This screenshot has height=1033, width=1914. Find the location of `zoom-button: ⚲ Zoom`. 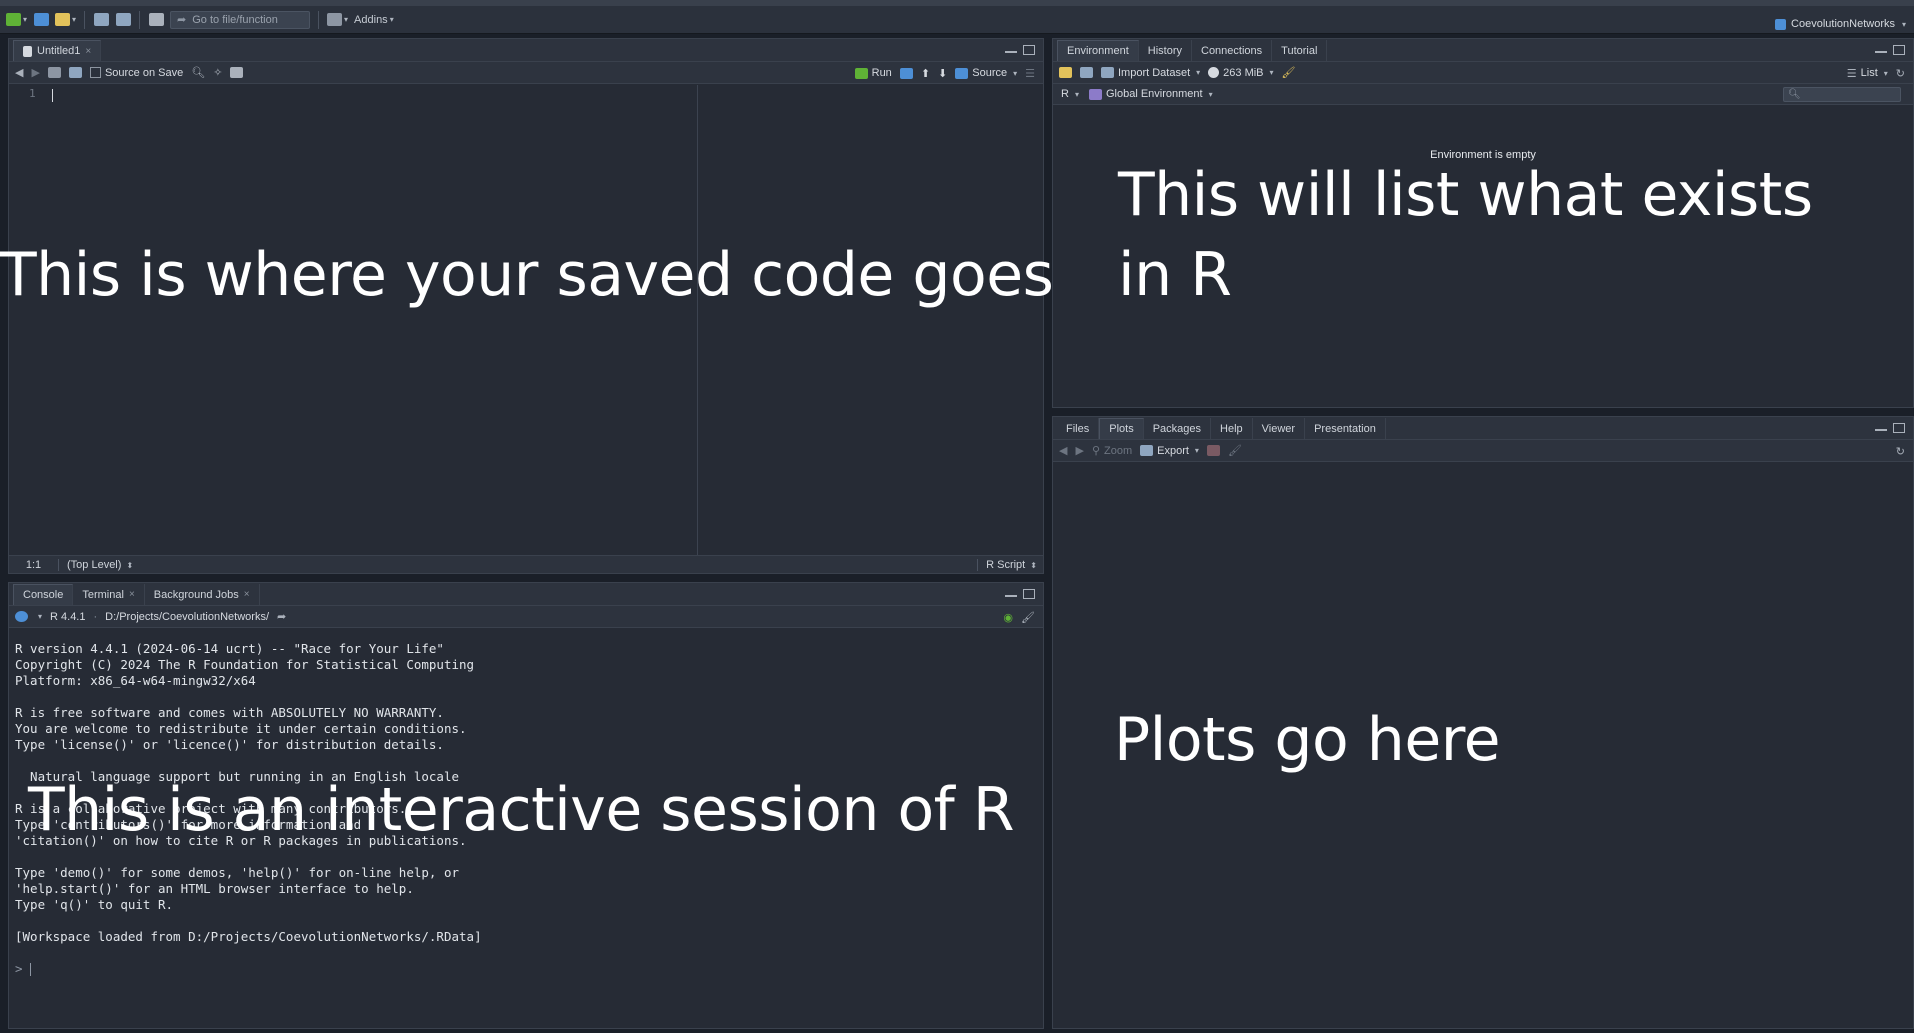

zoom-button: ⚲ Zoom is located at coordinates (1112, 451).